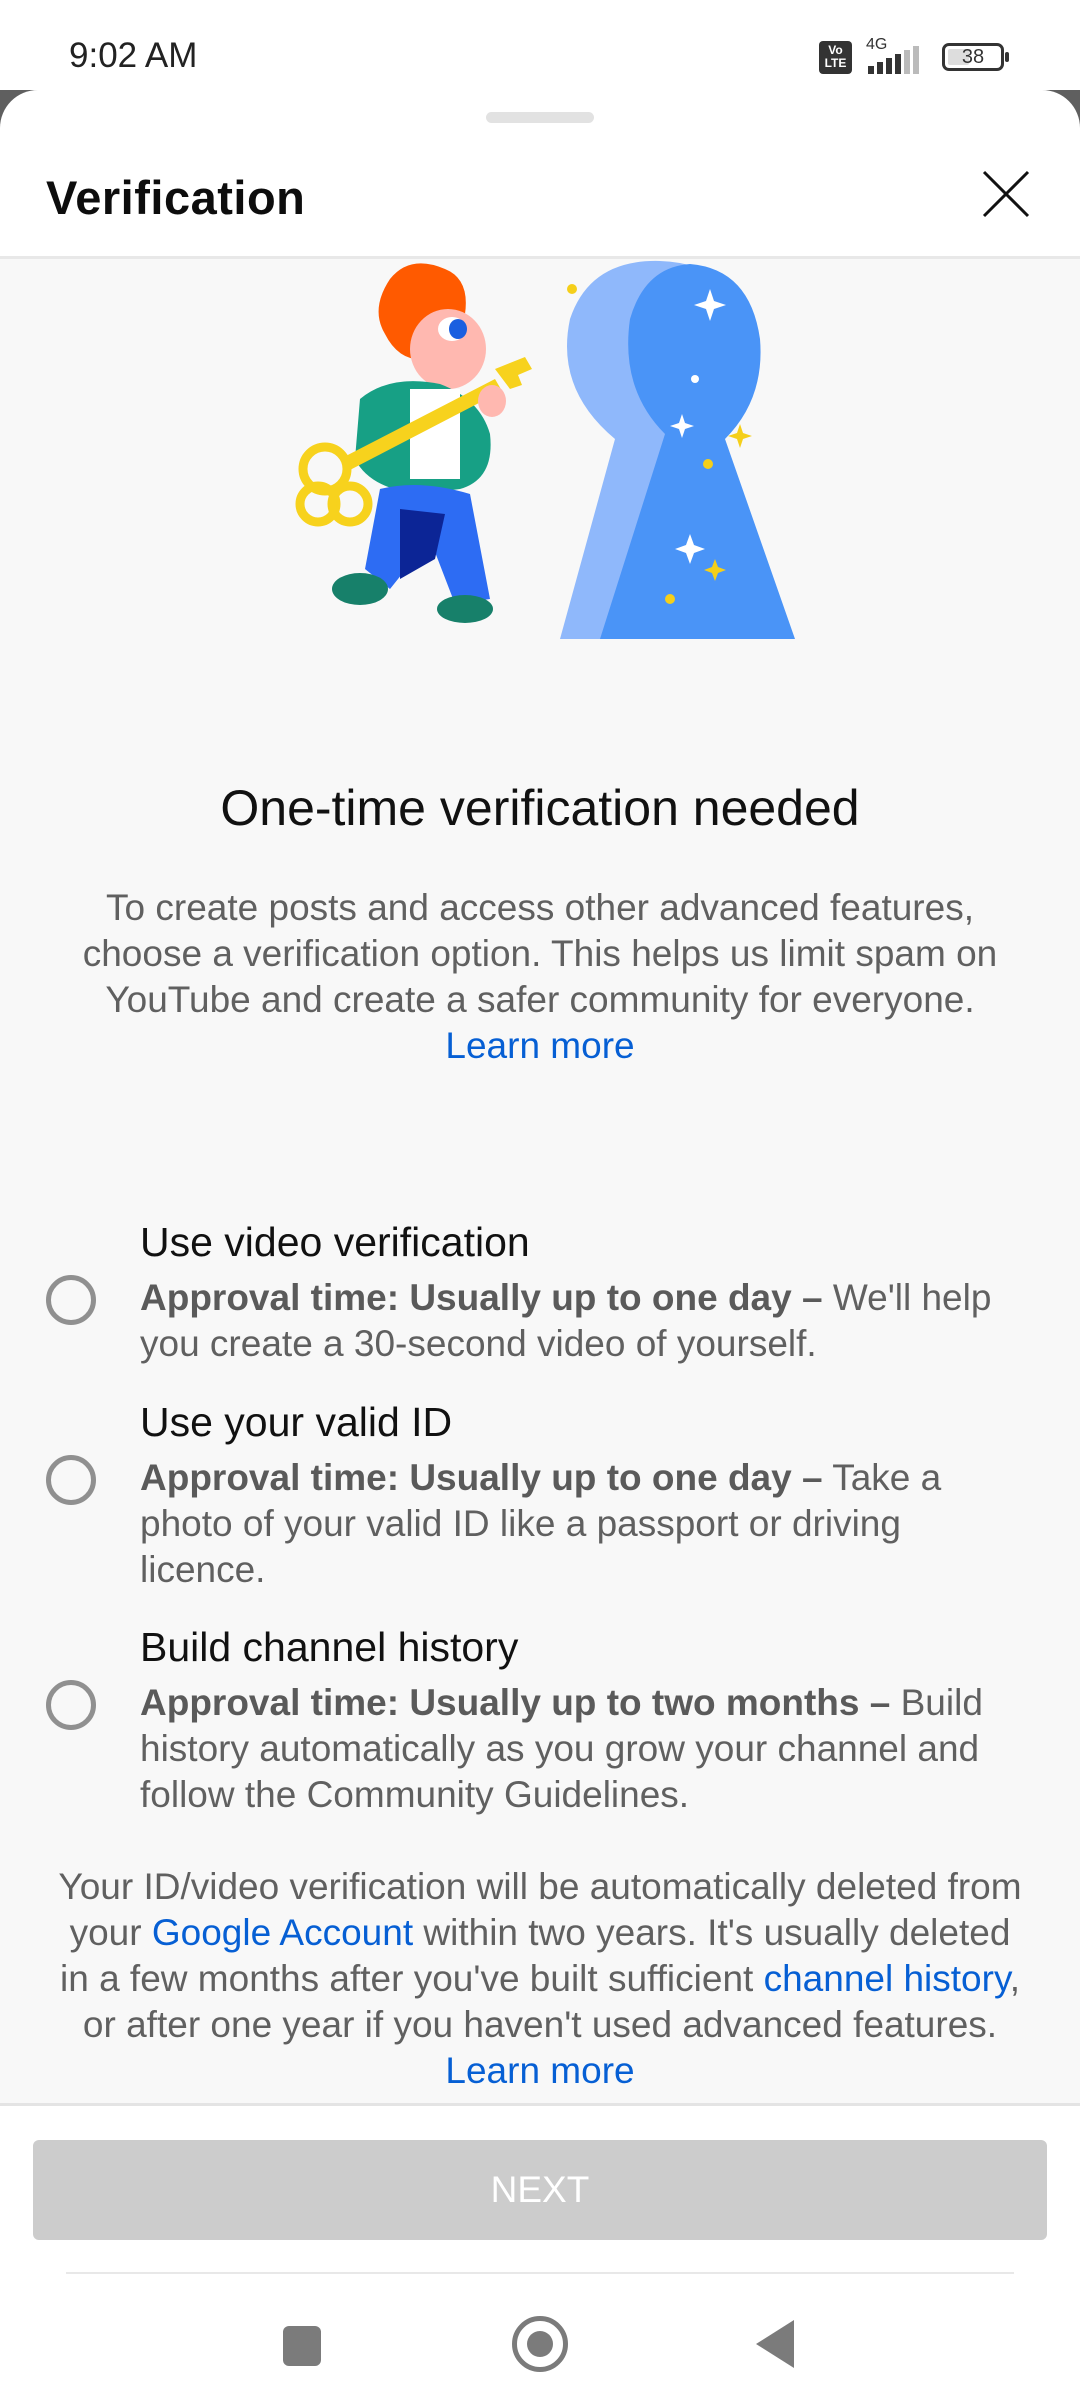 The image size is (1080, 2400). I want to click on divider, so click(540, 2273).